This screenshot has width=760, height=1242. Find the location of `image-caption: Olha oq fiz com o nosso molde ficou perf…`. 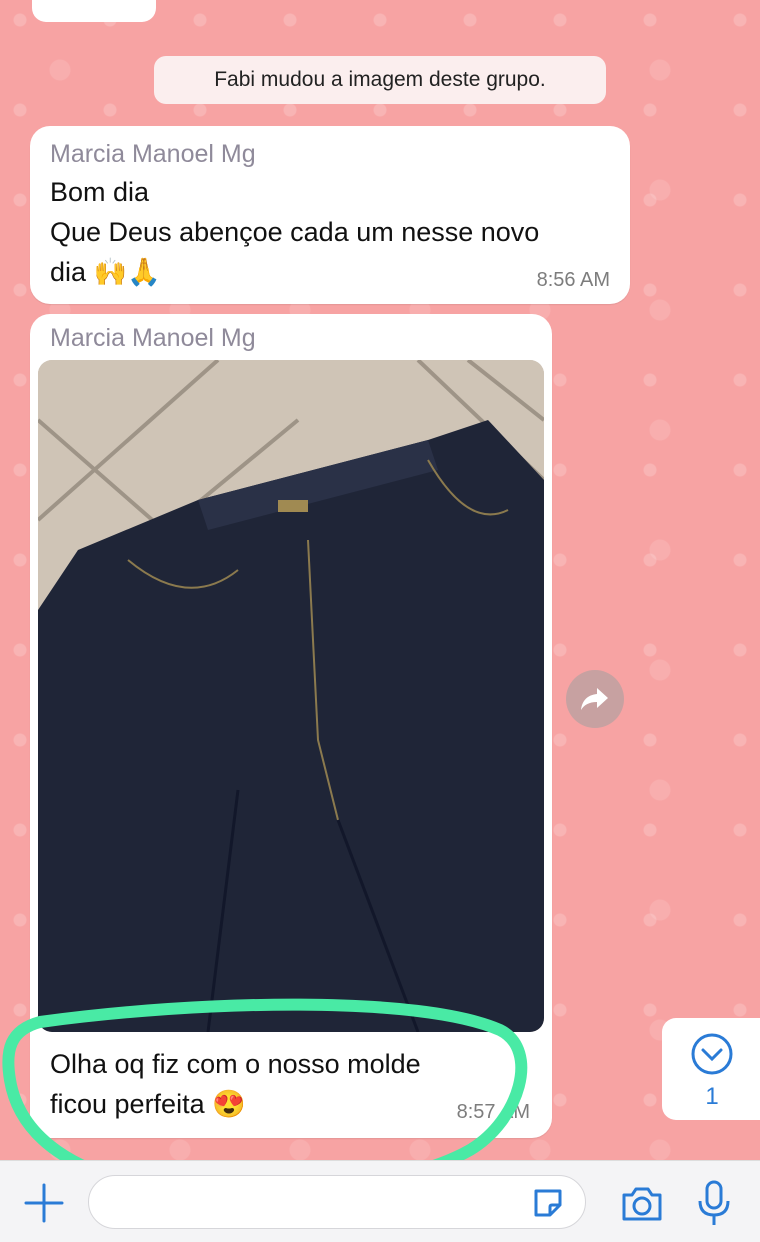

image-caption: Olha oq fiz com o nosso molde ficou perf… is located at coordinates (235, 1084).